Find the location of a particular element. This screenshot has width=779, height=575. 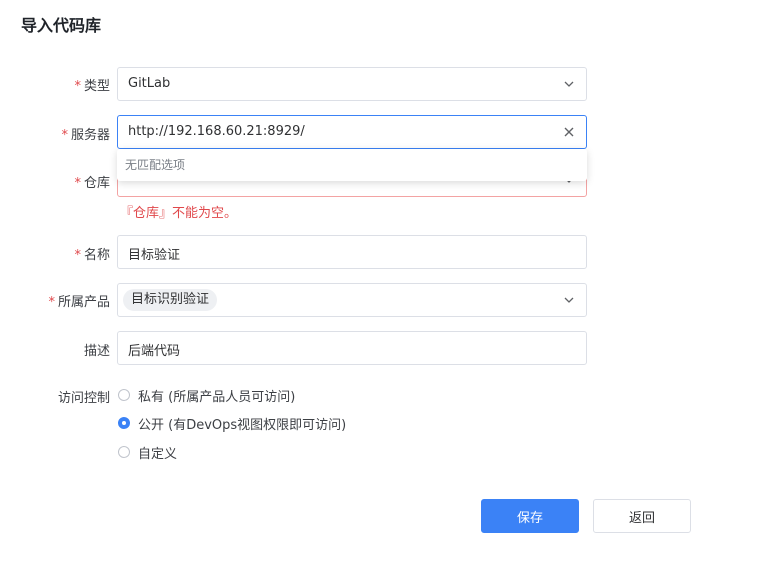

name-label: * 名称 is located at coordinates (92, 255).